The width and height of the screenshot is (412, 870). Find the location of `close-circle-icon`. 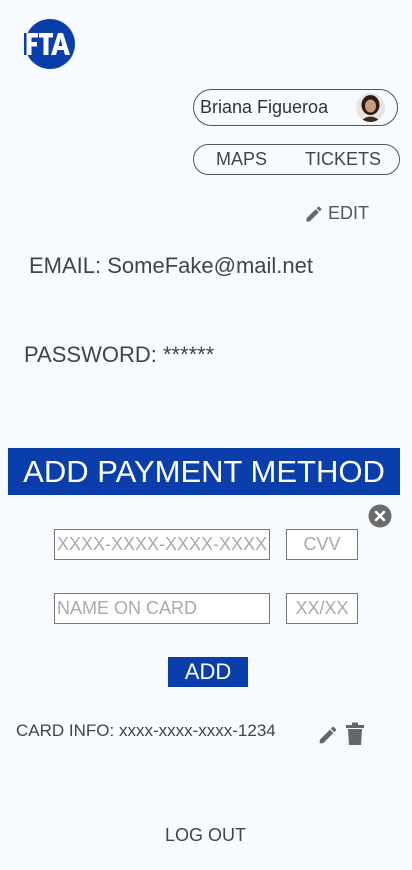

close-circle-icon is located at coordinates (380, 516).